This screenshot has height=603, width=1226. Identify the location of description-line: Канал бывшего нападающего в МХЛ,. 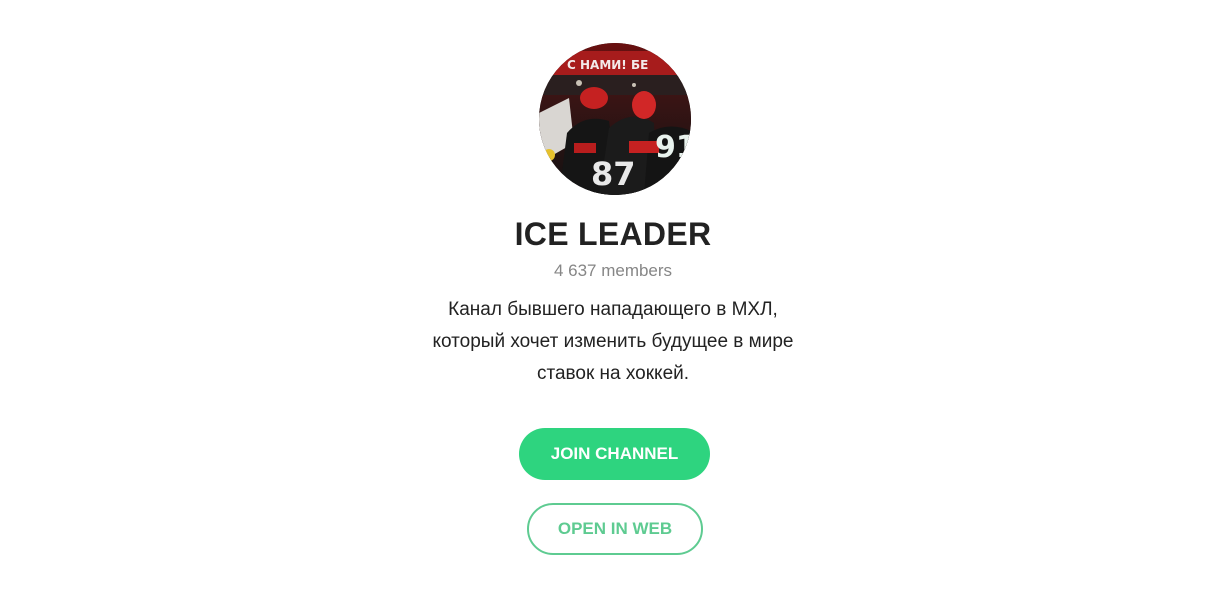
(613, 309).